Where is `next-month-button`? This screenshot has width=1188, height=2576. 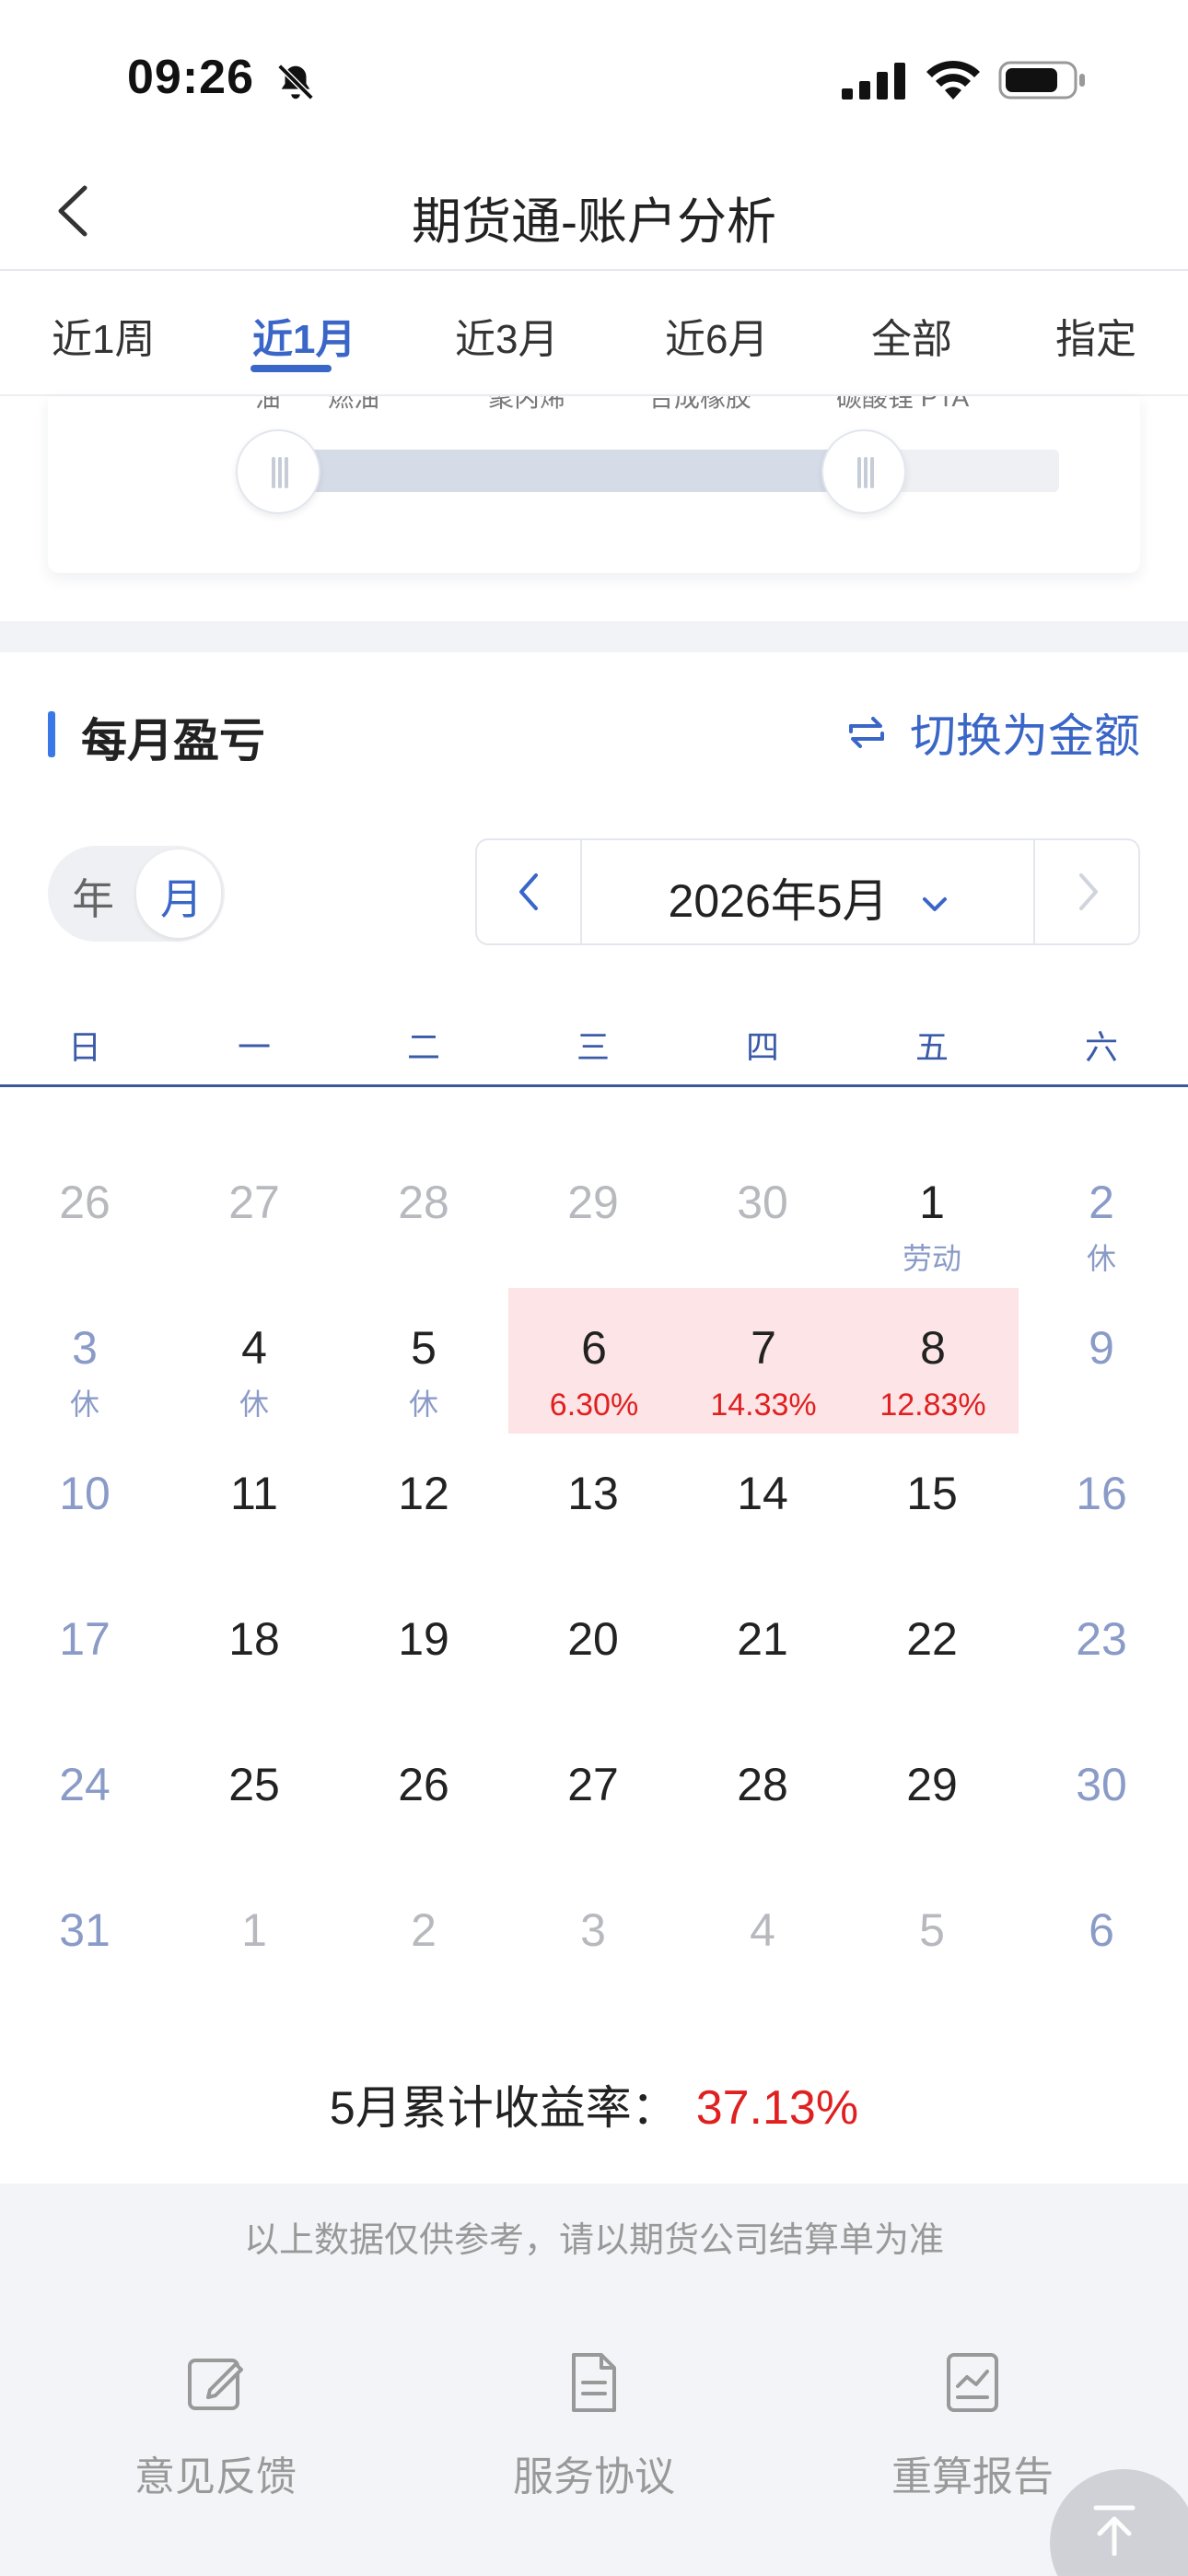
next-month-button is located at coordinates (1085, 891).